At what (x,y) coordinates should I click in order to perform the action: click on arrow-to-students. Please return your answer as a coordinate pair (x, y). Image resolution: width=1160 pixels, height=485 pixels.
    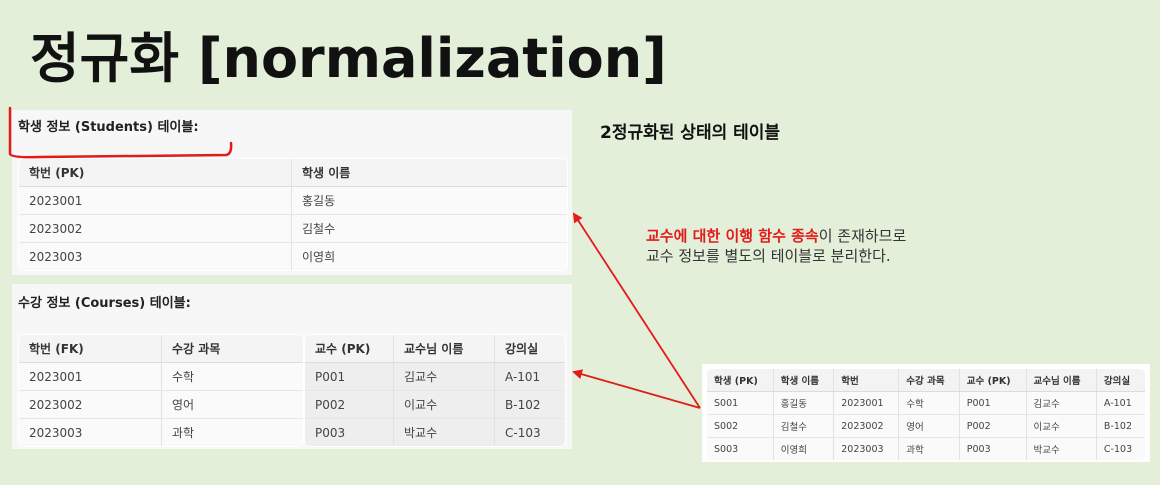
    Looking at the image, I should click on (636, 310).